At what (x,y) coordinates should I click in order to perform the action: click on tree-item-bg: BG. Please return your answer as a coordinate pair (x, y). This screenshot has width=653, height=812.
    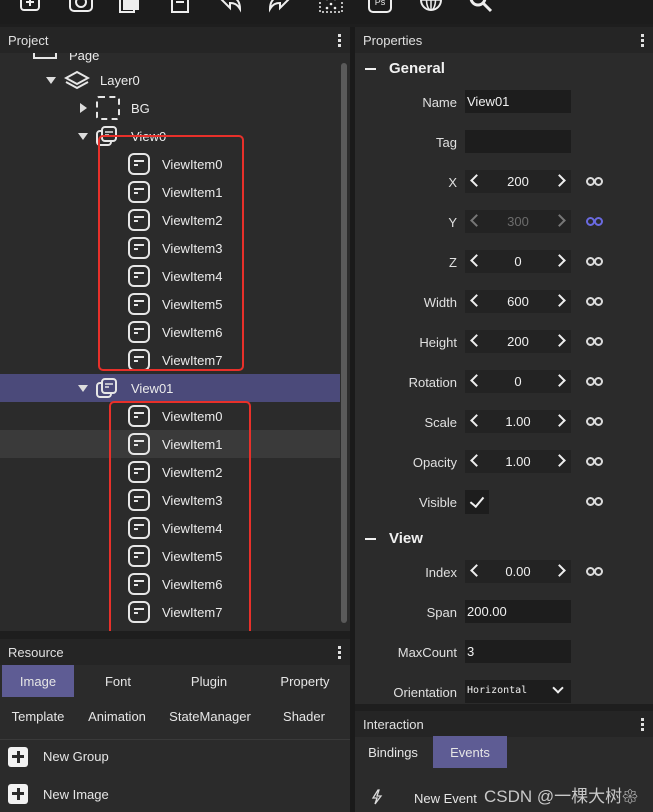
    Looking at the image, I should click on (170, 108).